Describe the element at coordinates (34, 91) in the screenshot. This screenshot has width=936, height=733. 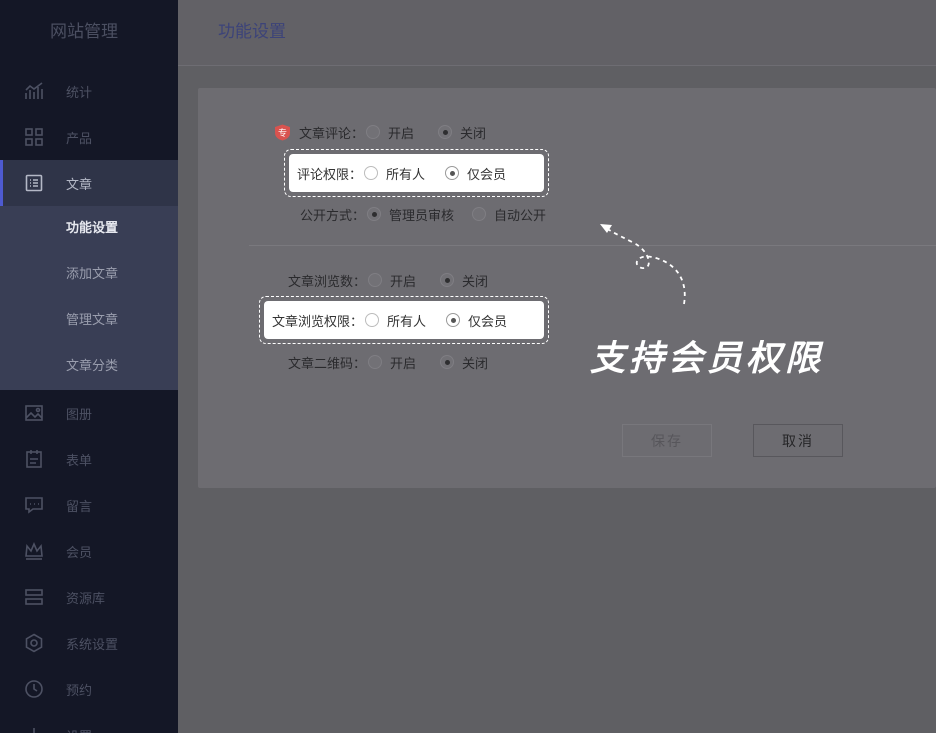
I see `stats-chart-icon` at that location.